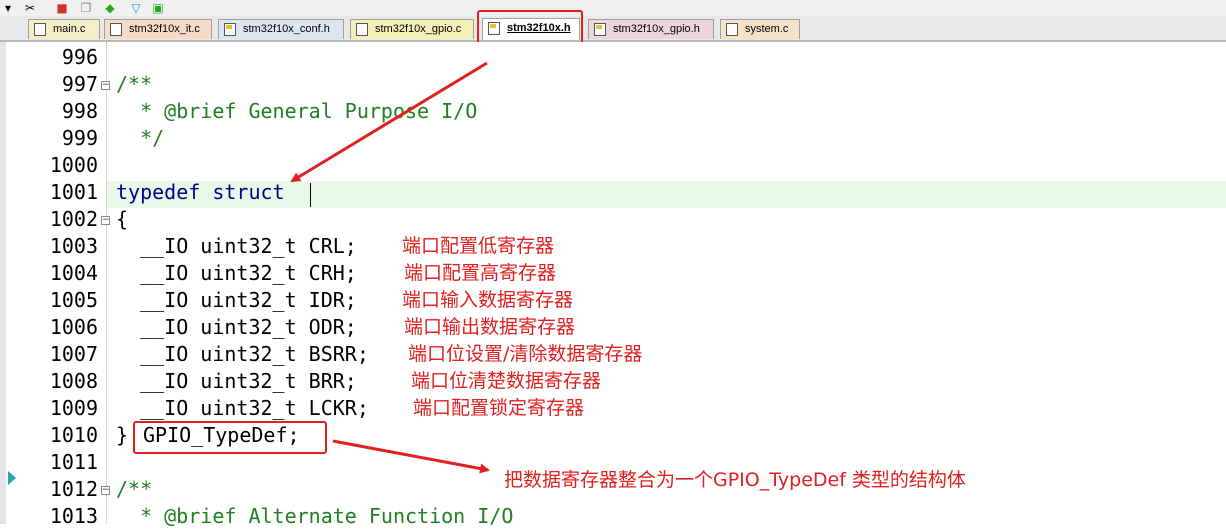  What do you see at coordinates (236, 381) in the screenshot?
I see `code-line: __IO uint32_t BRR;` at bounding box center [236, 381].